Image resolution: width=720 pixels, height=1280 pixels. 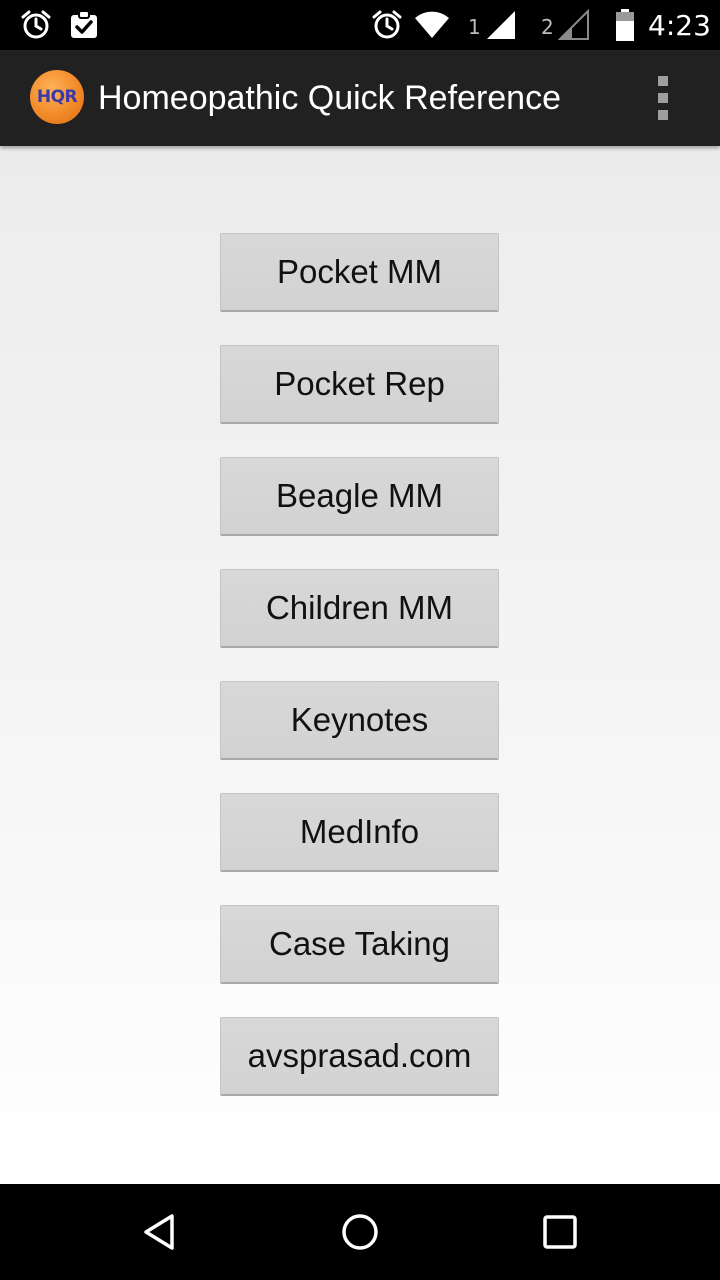 What do you see at coordinates (160, 1232) in the screenshot?
I see `back-icon` at bounding box center [160, 1232].